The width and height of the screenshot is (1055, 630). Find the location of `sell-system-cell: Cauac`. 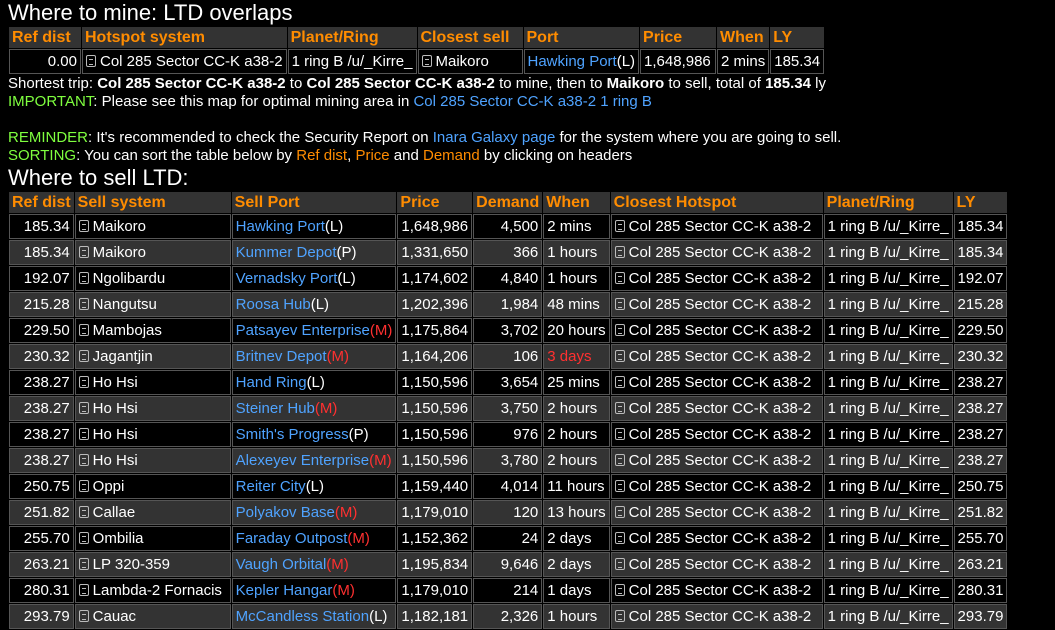

sell-system-cell: Cauac is located at coordinates (152, 616).